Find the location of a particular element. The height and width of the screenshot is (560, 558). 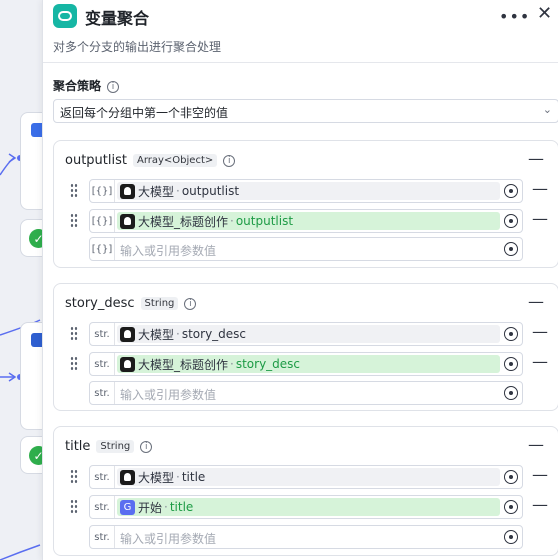

strategy-selected-value: 返回每个分组中第一个非空的值 is located at coordinates (144, 113).